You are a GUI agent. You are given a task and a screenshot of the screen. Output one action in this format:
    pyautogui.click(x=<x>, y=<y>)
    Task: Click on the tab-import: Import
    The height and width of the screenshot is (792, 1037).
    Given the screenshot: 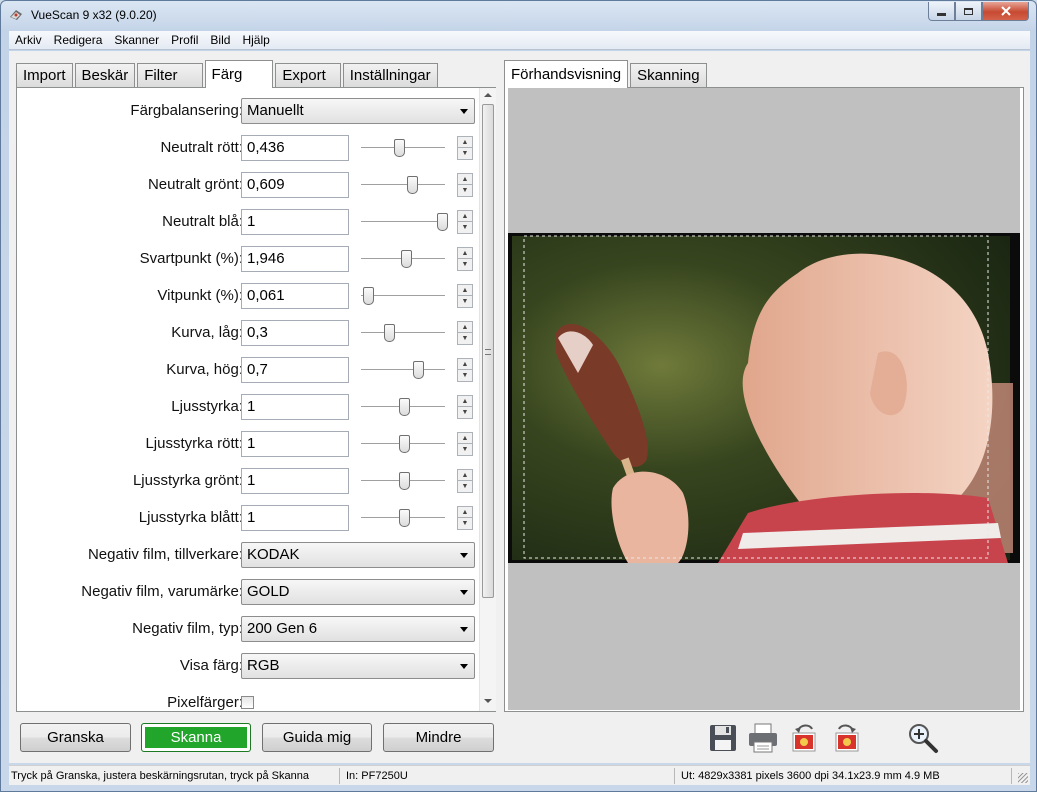 What is the action you would take?
    pyautogui.click(x=44, y=75)
    